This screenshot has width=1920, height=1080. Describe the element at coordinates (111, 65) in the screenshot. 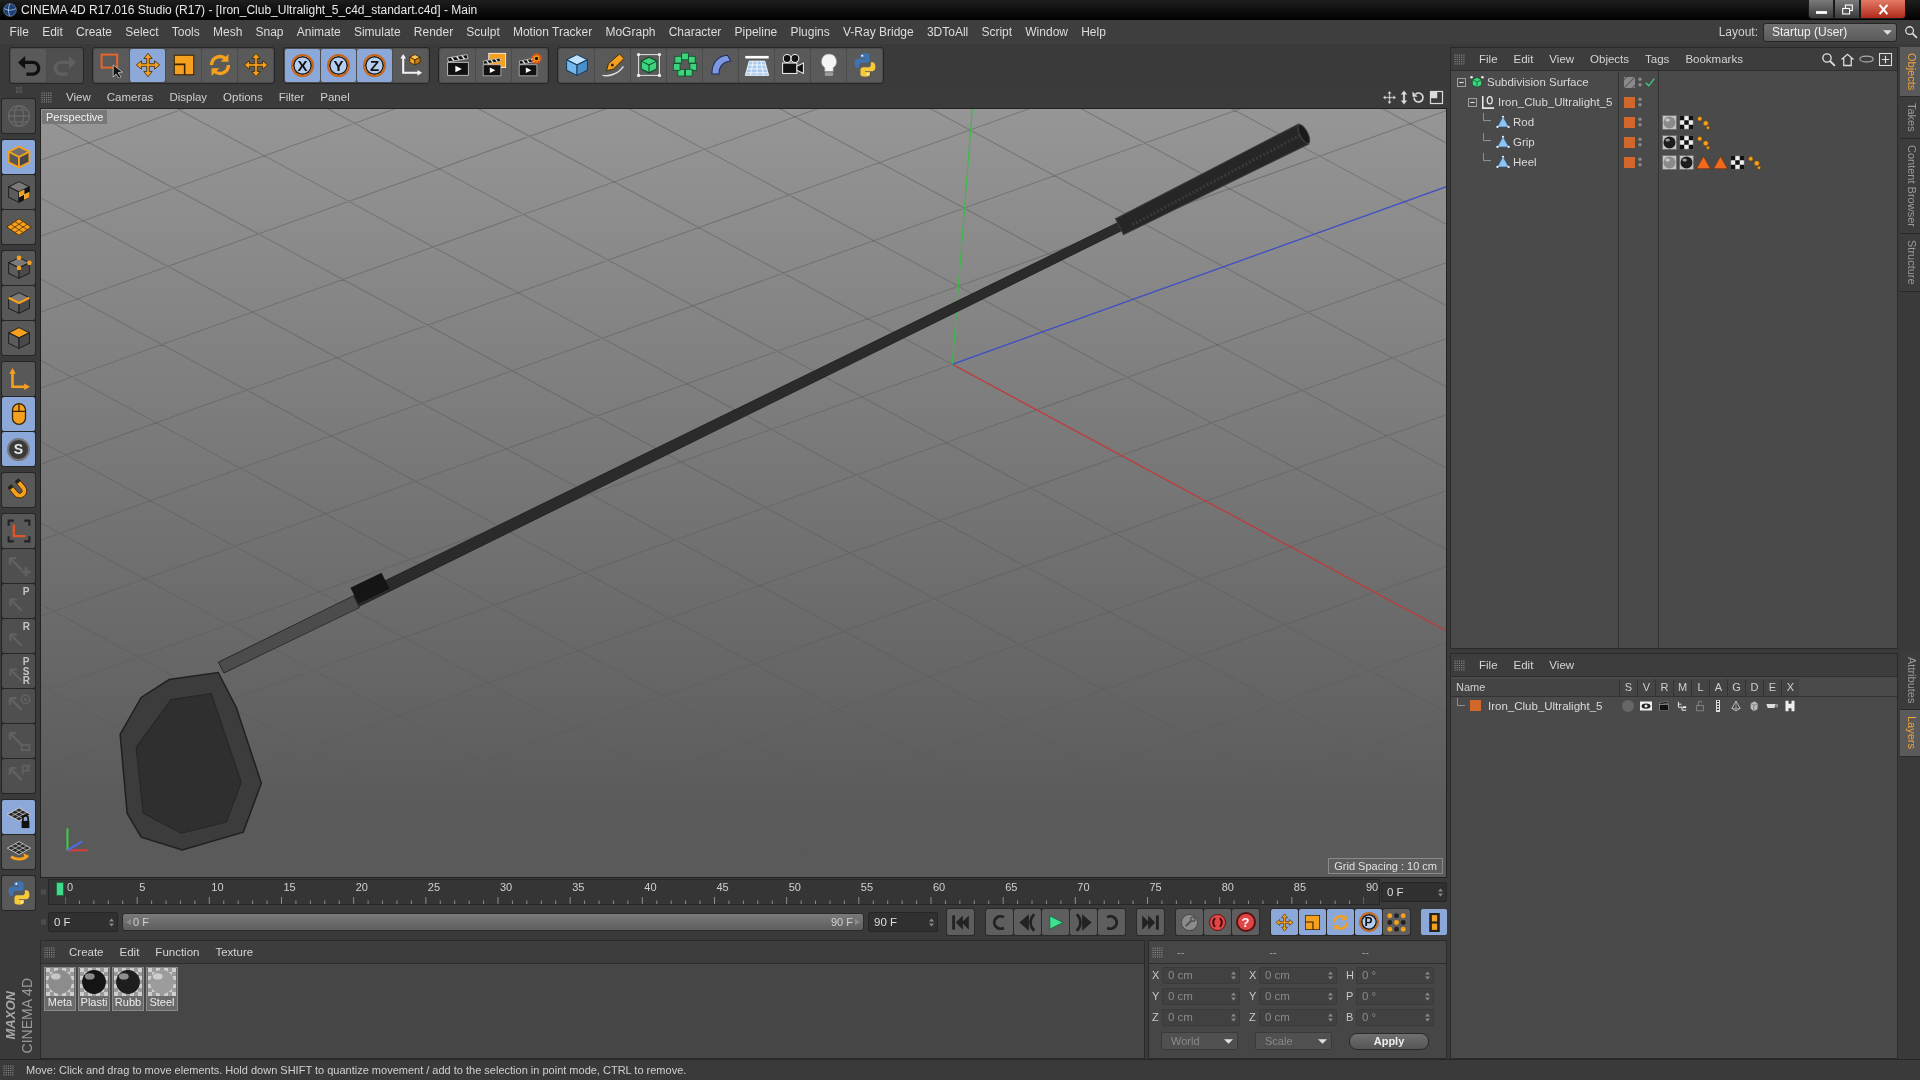

I see `selection-tool-button` at that location.